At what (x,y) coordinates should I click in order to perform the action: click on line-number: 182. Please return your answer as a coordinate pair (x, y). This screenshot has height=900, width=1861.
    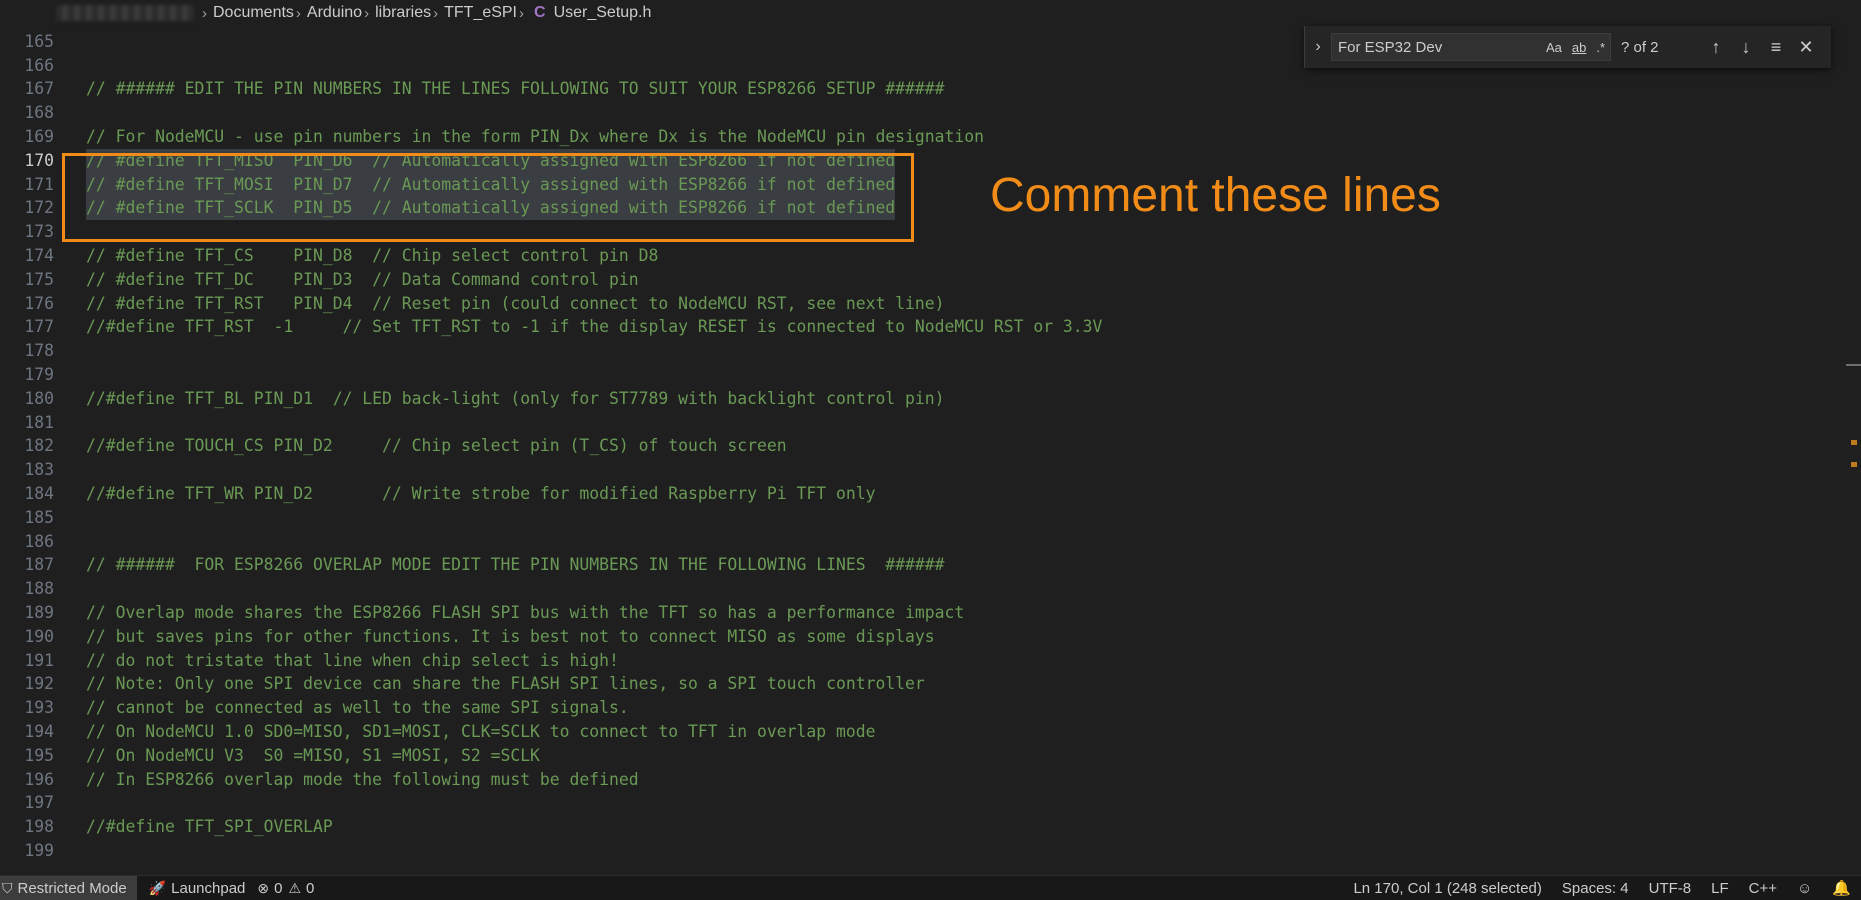
    Looking at the image, I should click on (39, 446).